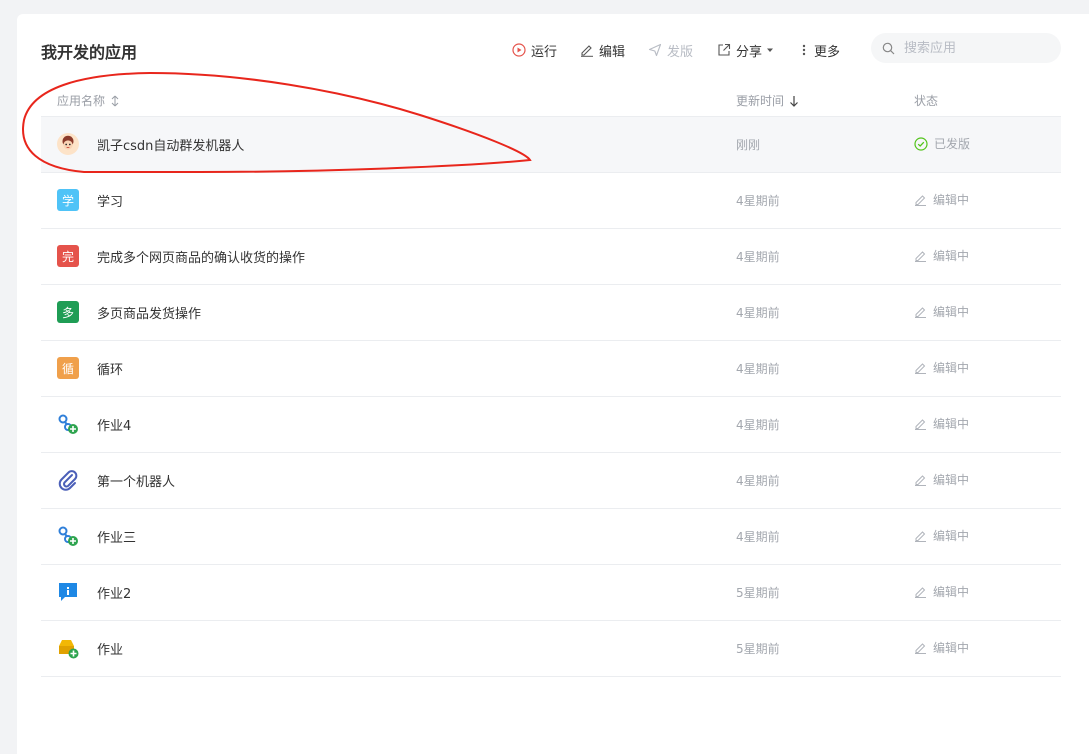  I want to click on column-name-label: 应用名称, so click(81, 101).